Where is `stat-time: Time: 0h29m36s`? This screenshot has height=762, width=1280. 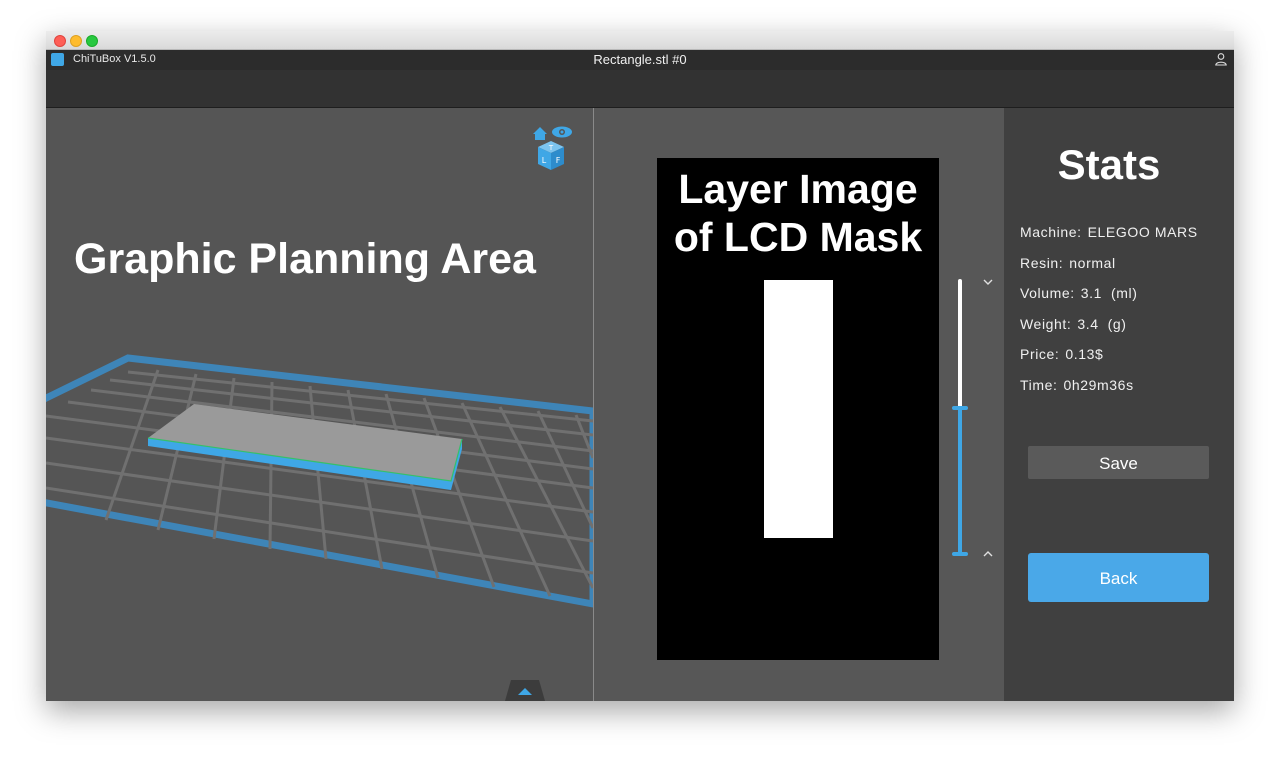
stat-time: Time: 0h29m36s is located at coordinates (1077, 385).